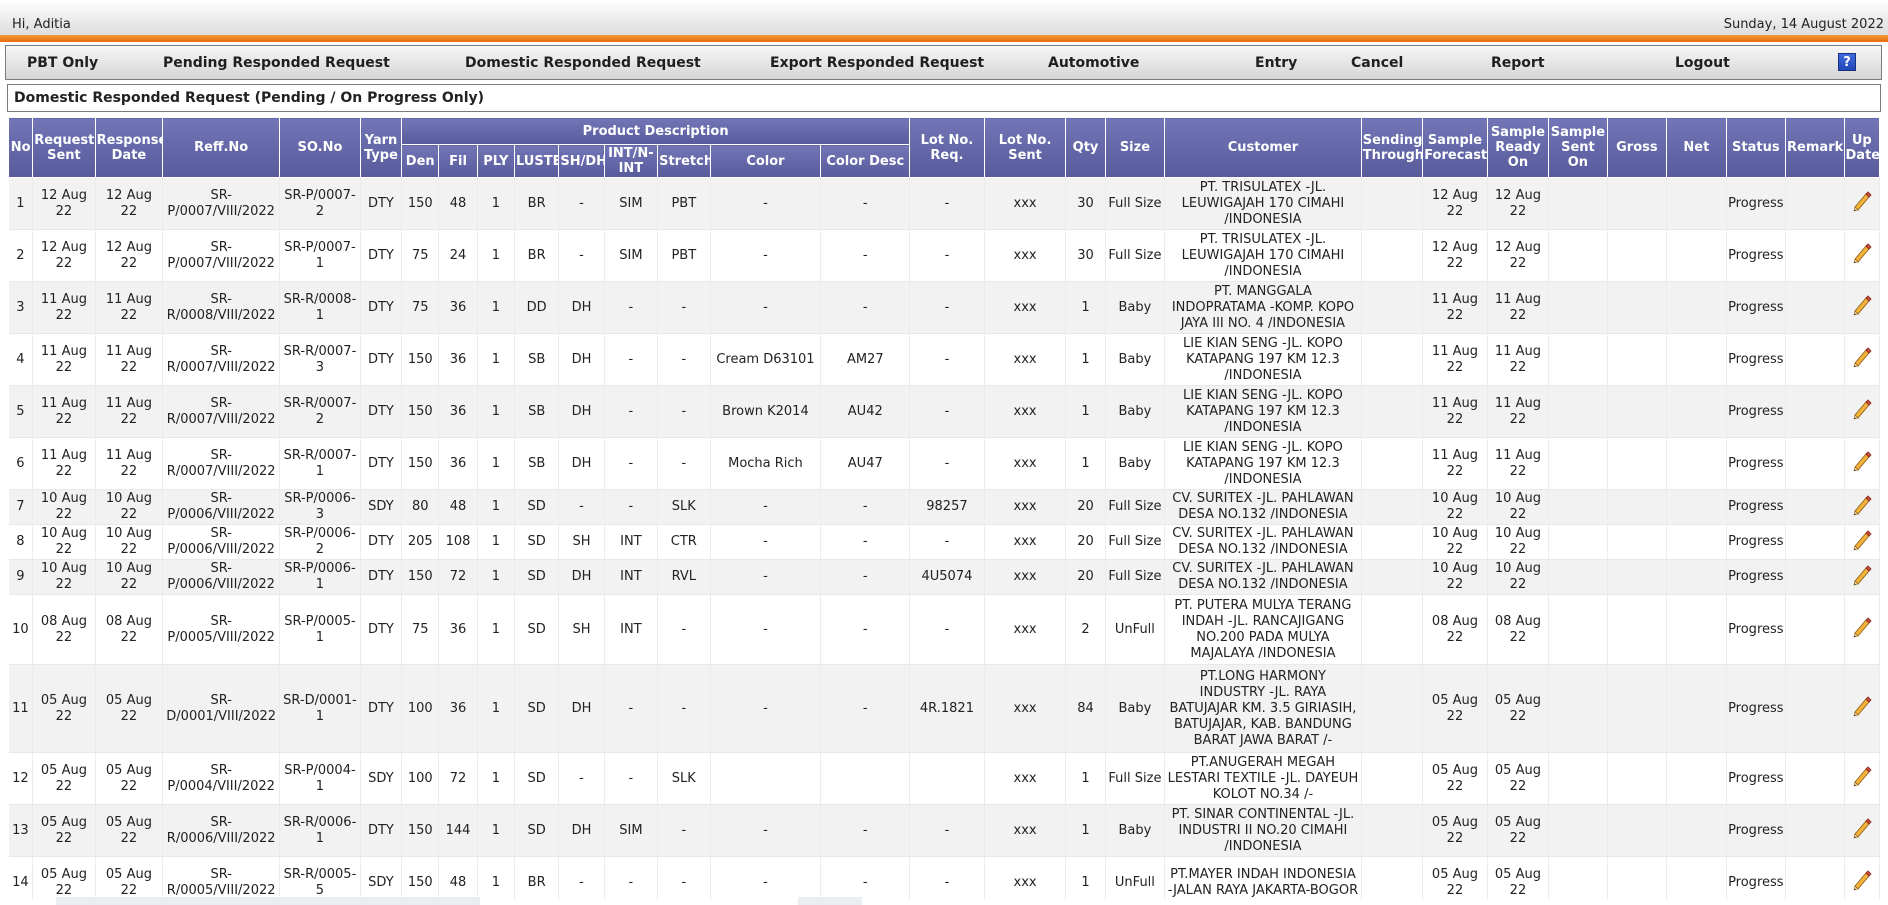  Describe the element at coordinates (1847, 62) in the screenshot. I see `help-icon: ?` at that location.